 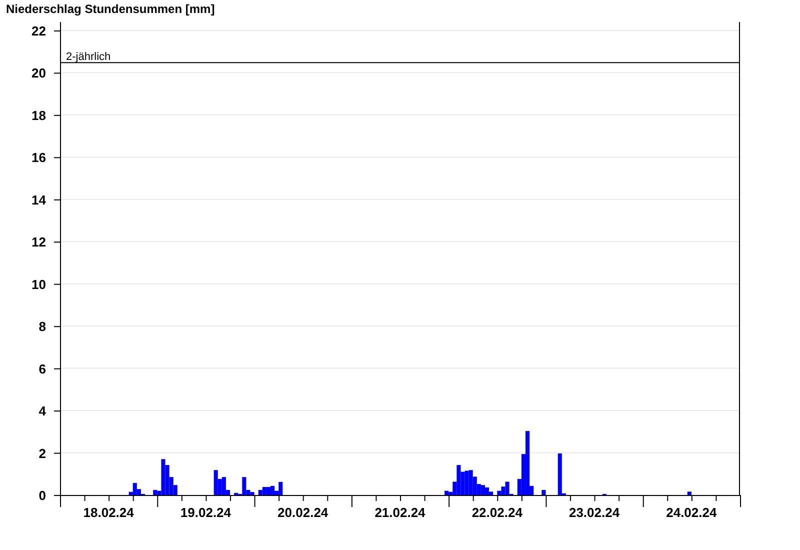 What do you see at coordinates (42, 453) in the screenshot?
I see `y-tick-label: 2` at bounding box center [42, 453].